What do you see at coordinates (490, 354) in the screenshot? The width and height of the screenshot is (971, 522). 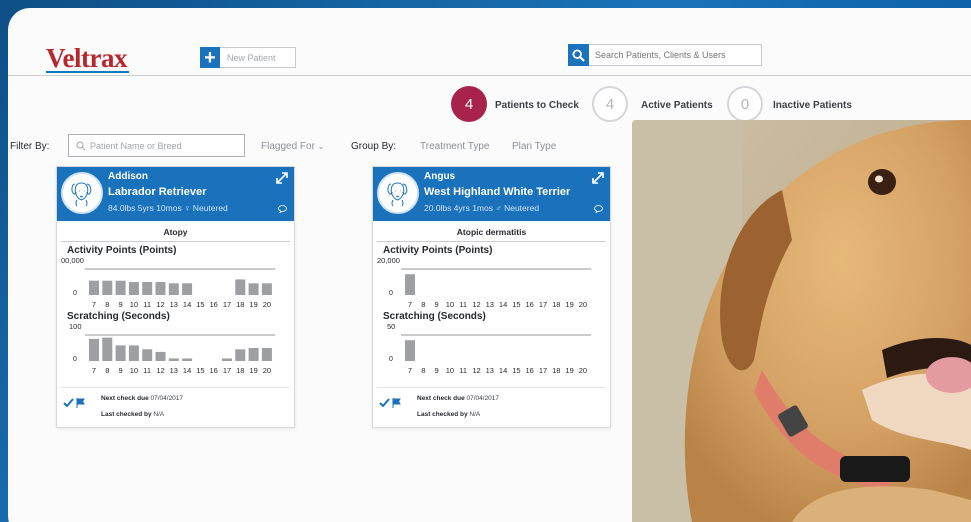 I see `scratching-chart: 0 7 8 9 10 11 12 13 14 15 16 17 18 19 20` at bounding box center [490, 354].